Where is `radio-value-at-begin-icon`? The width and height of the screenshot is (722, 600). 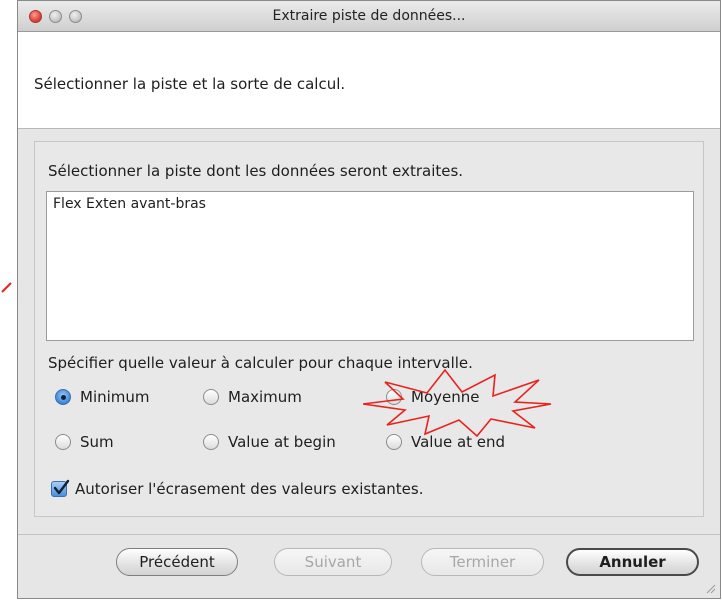
radio-value-at-begin-icon is located at coordinates (211, 442).